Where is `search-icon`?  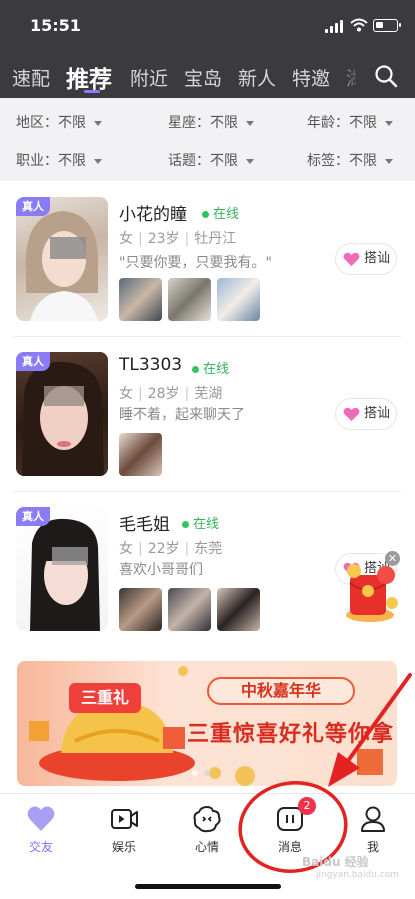
search-icon is located at coordinates (386, 76).